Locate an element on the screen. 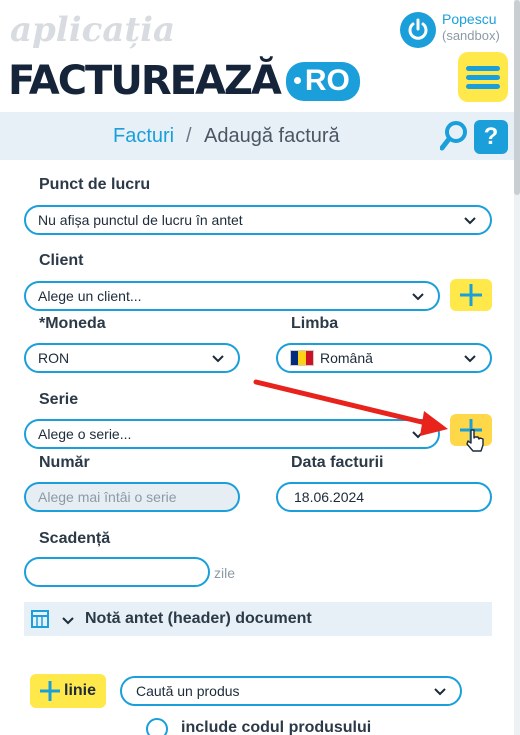  user-environment: (sandbox) is located at coordinates (471, 35).